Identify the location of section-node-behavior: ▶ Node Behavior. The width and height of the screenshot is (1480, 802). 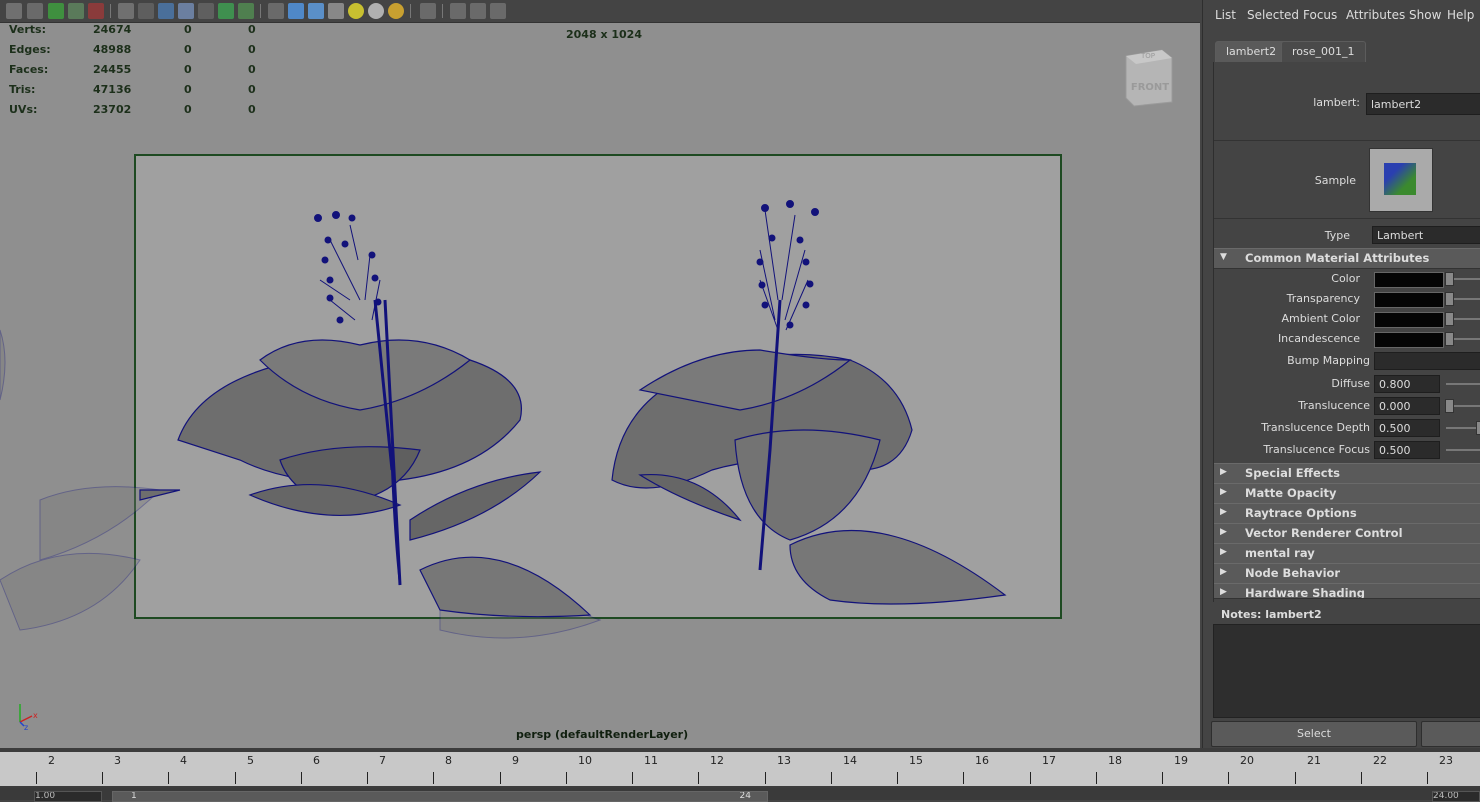
(1347, 573).